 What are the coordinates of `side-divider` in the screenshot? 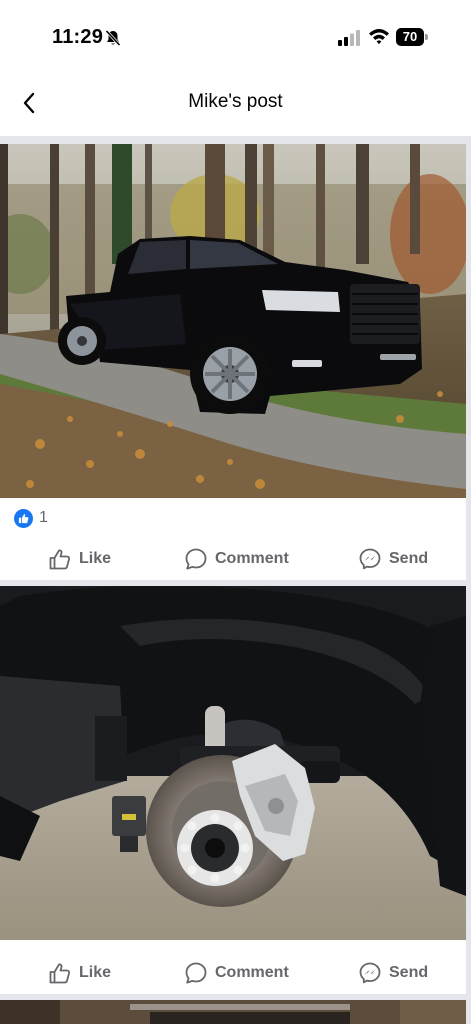 It's located at (468, 584).